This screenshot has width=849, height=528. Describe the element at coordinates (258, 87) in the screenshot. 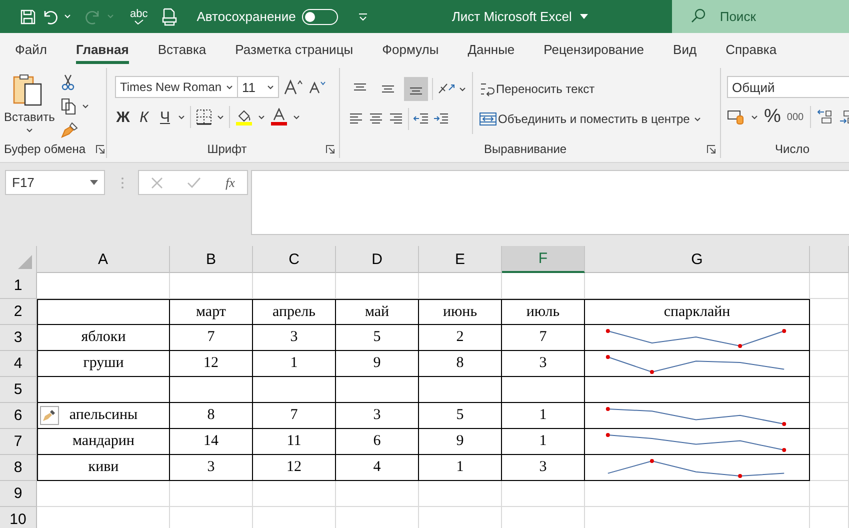

I see `font-size-dropdown: 11` at that location.